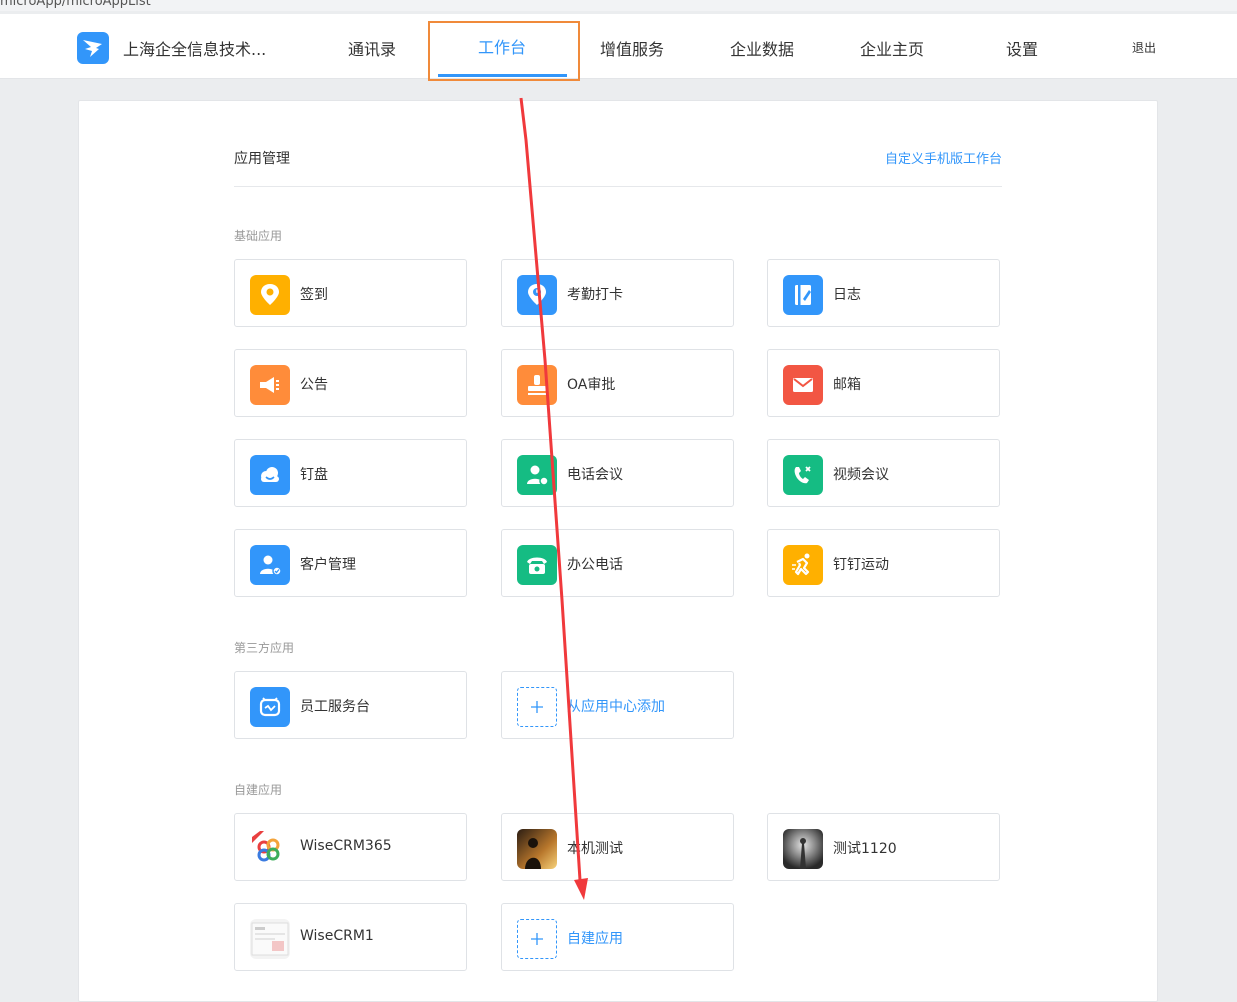  Describe the element at coordinates (270, 849) in the screenshot. I see `wisecrm-logo-icon` at that location.